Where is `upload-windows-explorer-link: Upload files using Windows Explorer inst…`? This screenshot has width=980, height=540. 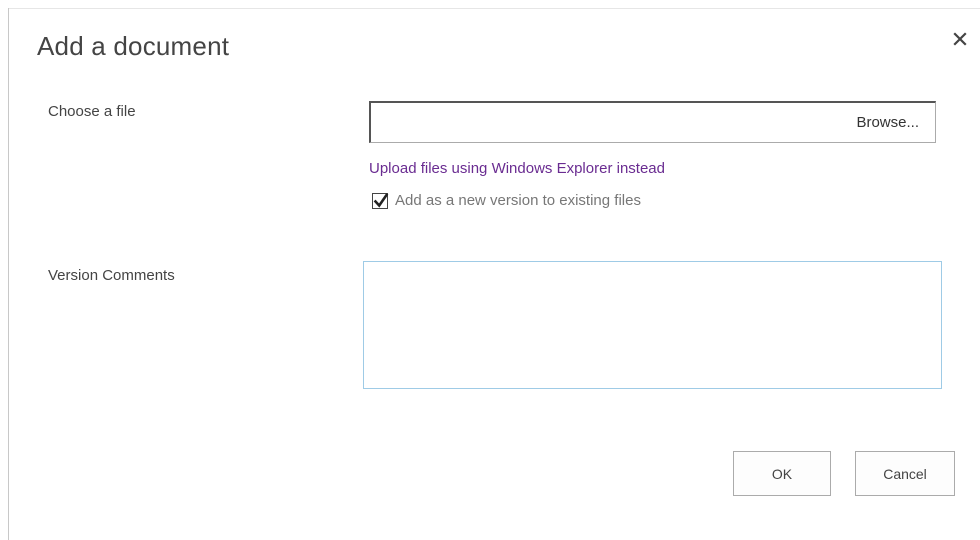
upload-windows-explorer-link: Upload files using Windows Explorer inst… is located at coordinates (517, 168).